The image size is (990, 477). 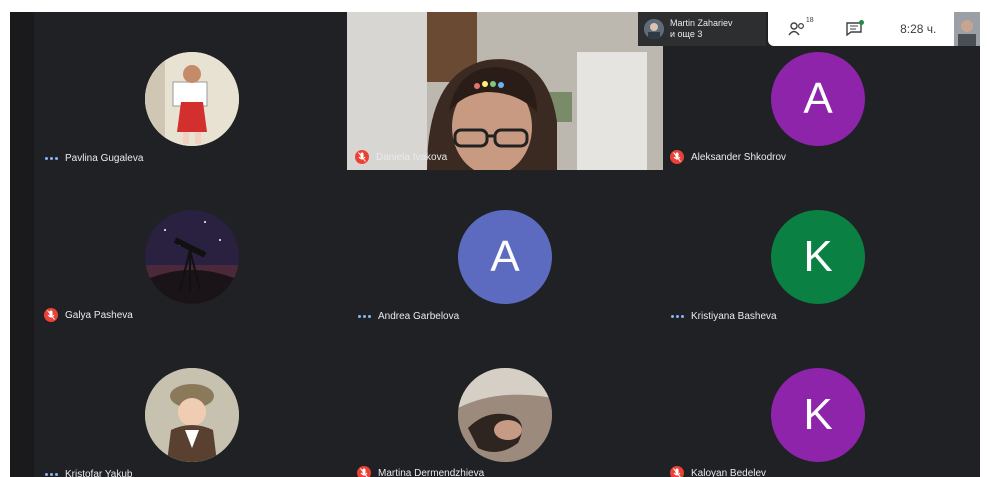 I want to click on presenter-name: Martin Zahariev, so click(x=701, y=23).